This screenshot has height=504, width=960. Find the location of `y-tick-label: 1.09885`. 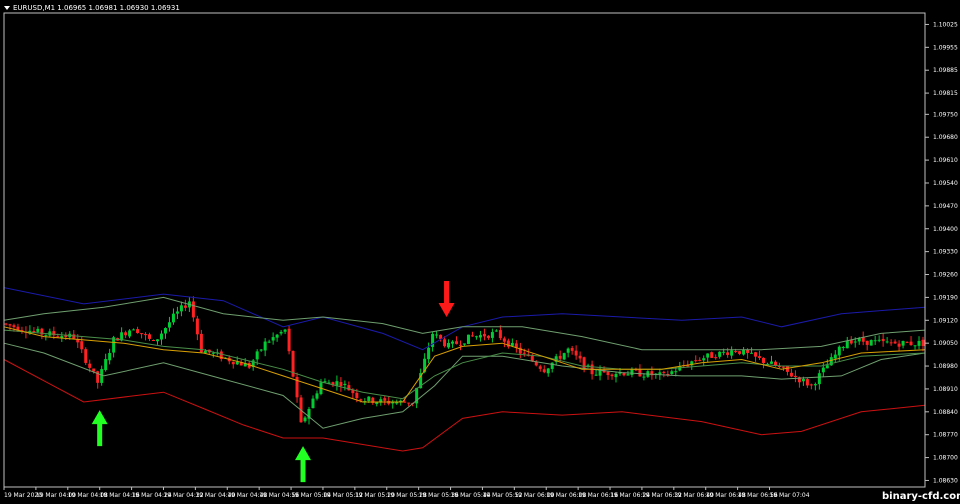

y-tick-label: 1.09885 is located at coordinates (945, 70).